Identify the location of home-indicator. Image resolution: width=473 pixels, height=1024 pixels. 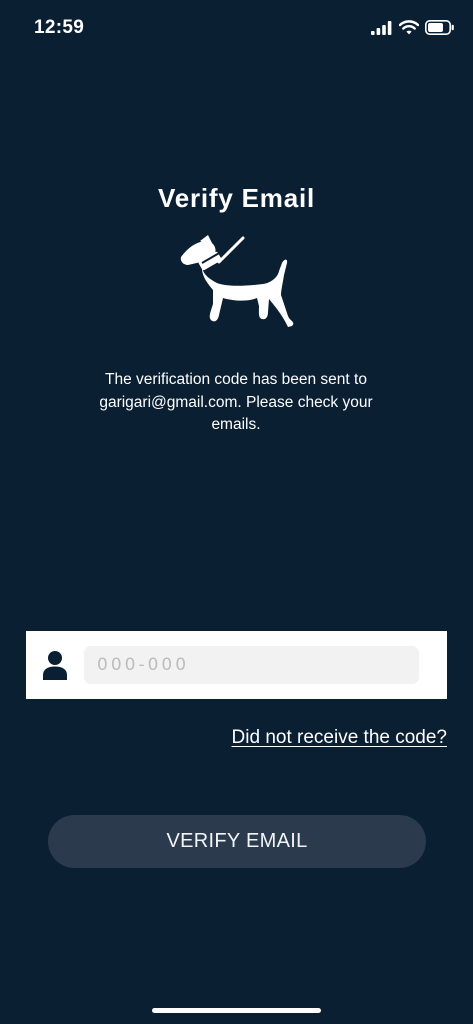
(236, 1010).